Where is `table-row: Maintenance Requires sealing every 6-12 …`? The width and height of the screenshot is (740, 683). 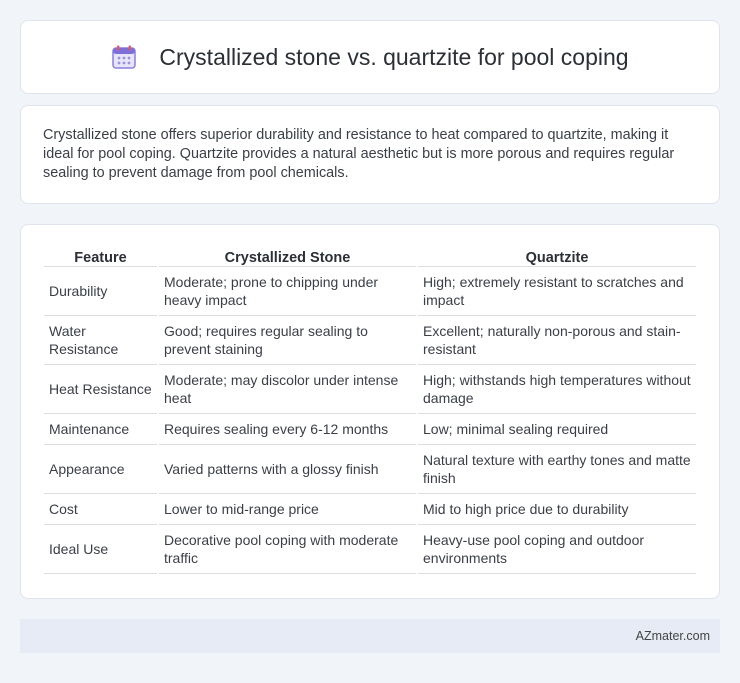
table-row: Maintenance Requires sealing every 6-12 … is located at coordinates (370, 429).